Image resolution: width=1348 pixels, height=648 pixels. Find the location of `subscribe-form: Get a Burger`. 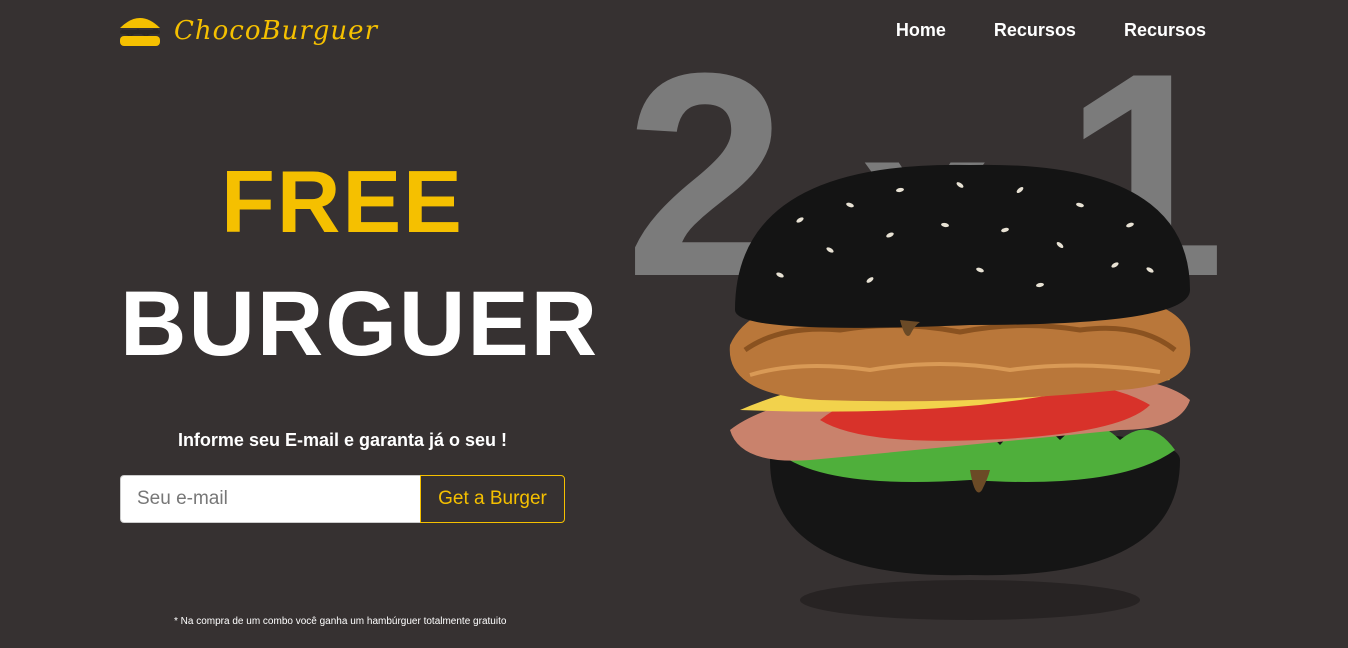

subscribe-form: Get a Burger is located at coordinates (342, 499).